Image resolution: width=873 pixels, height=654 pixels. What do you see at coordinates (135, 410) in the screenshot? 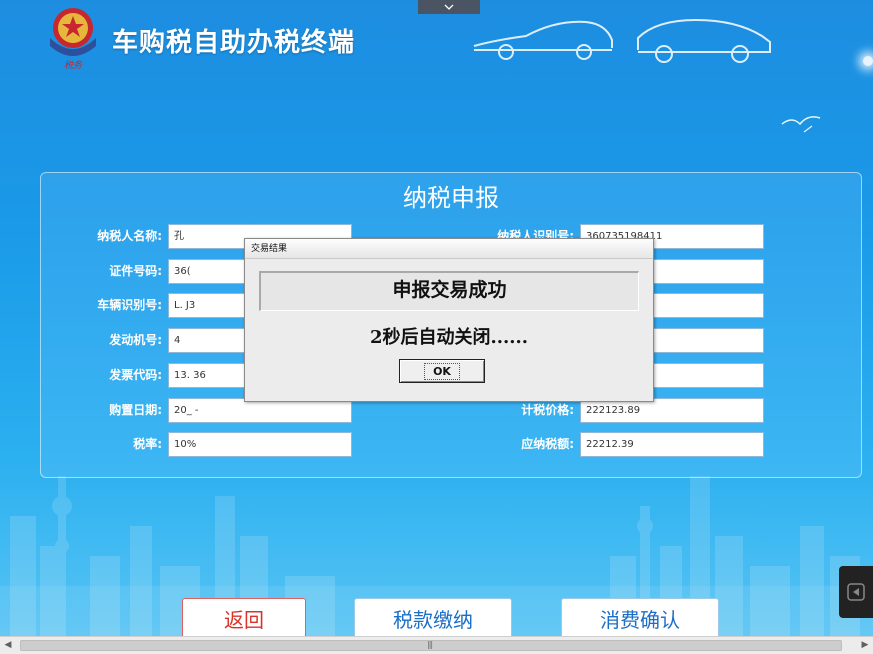
I see `purchase-date-label: 购置日期:` at bounding box center [135, 410].